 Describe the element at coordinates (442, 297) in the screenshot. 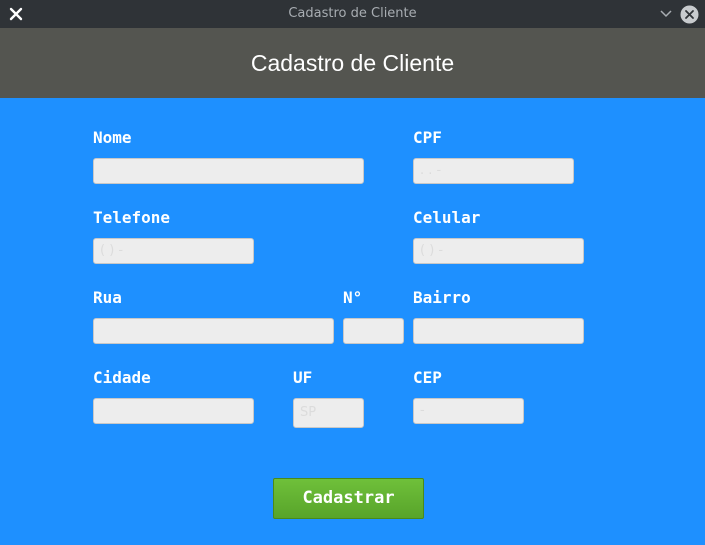

I see `bairro-label: Bairro` at that location.